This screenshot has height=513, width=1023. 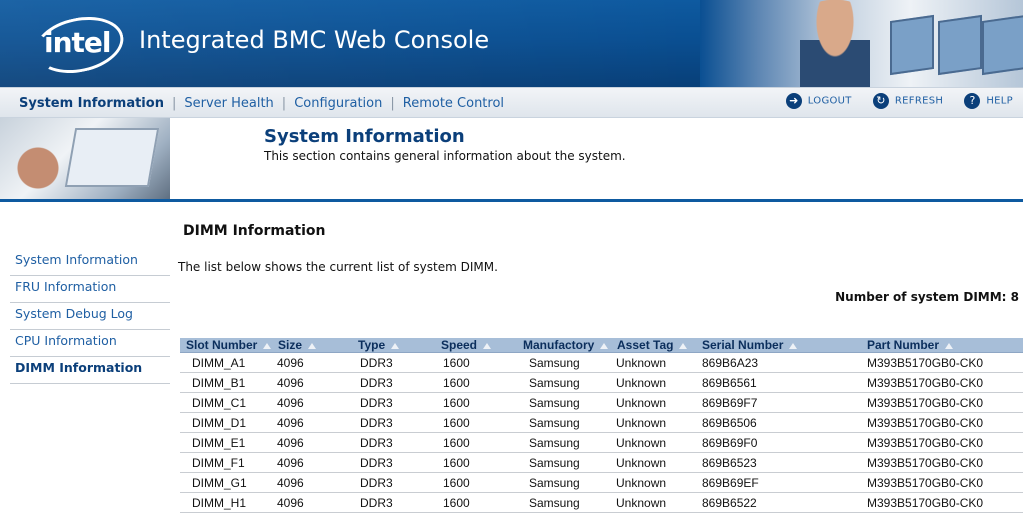 What do you see at coordinates (743, 345) in the screenshot?
I see `column-label: Serial Number` at bounding box center [743, 345].